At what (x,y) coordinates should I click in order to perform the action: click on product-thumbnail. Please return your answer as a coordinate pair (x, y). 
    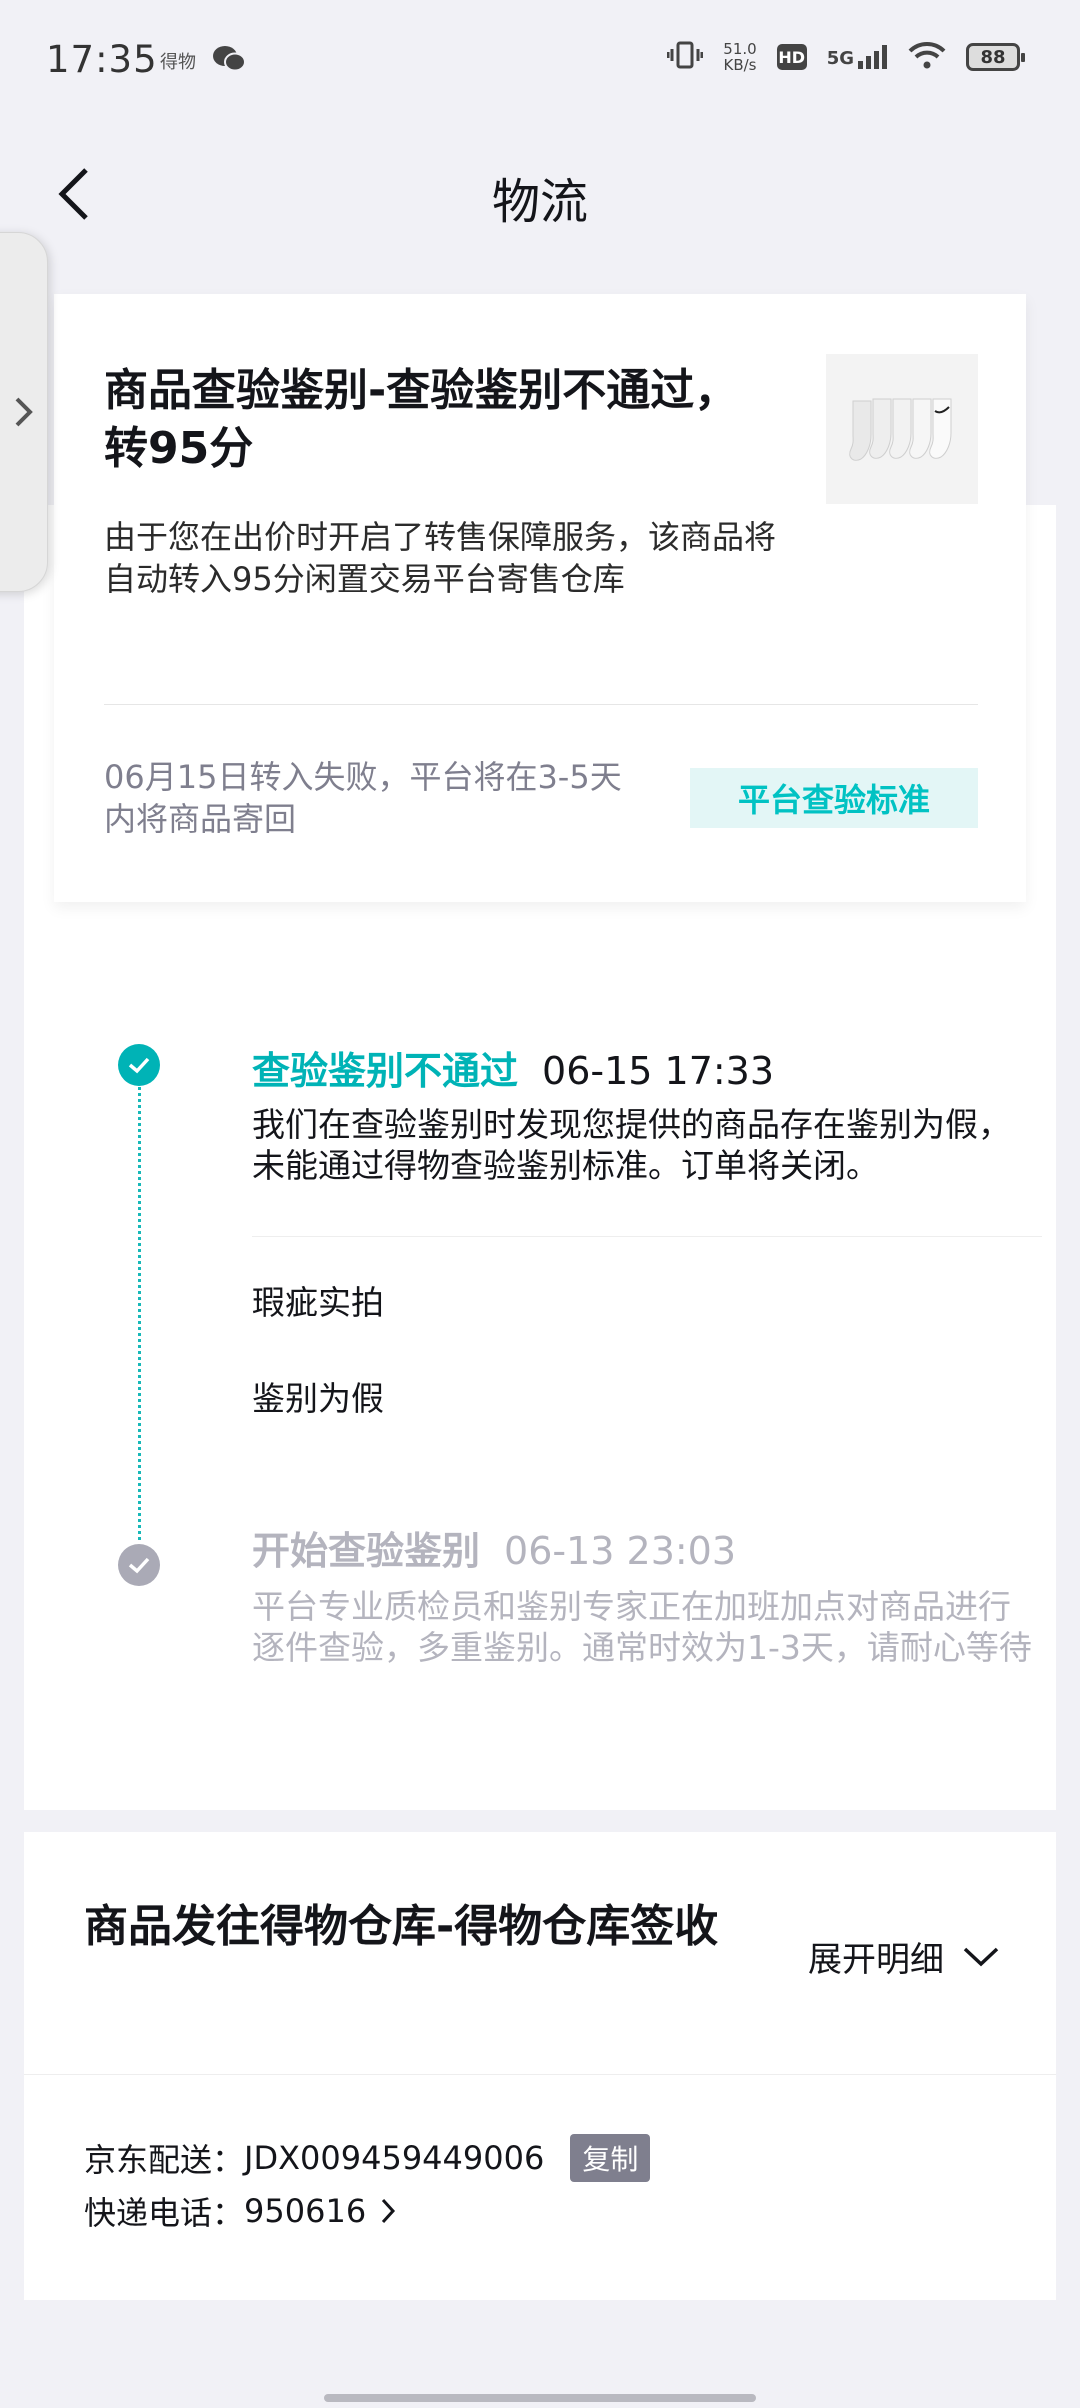
    Looking at the image, I should click on (902, 429).